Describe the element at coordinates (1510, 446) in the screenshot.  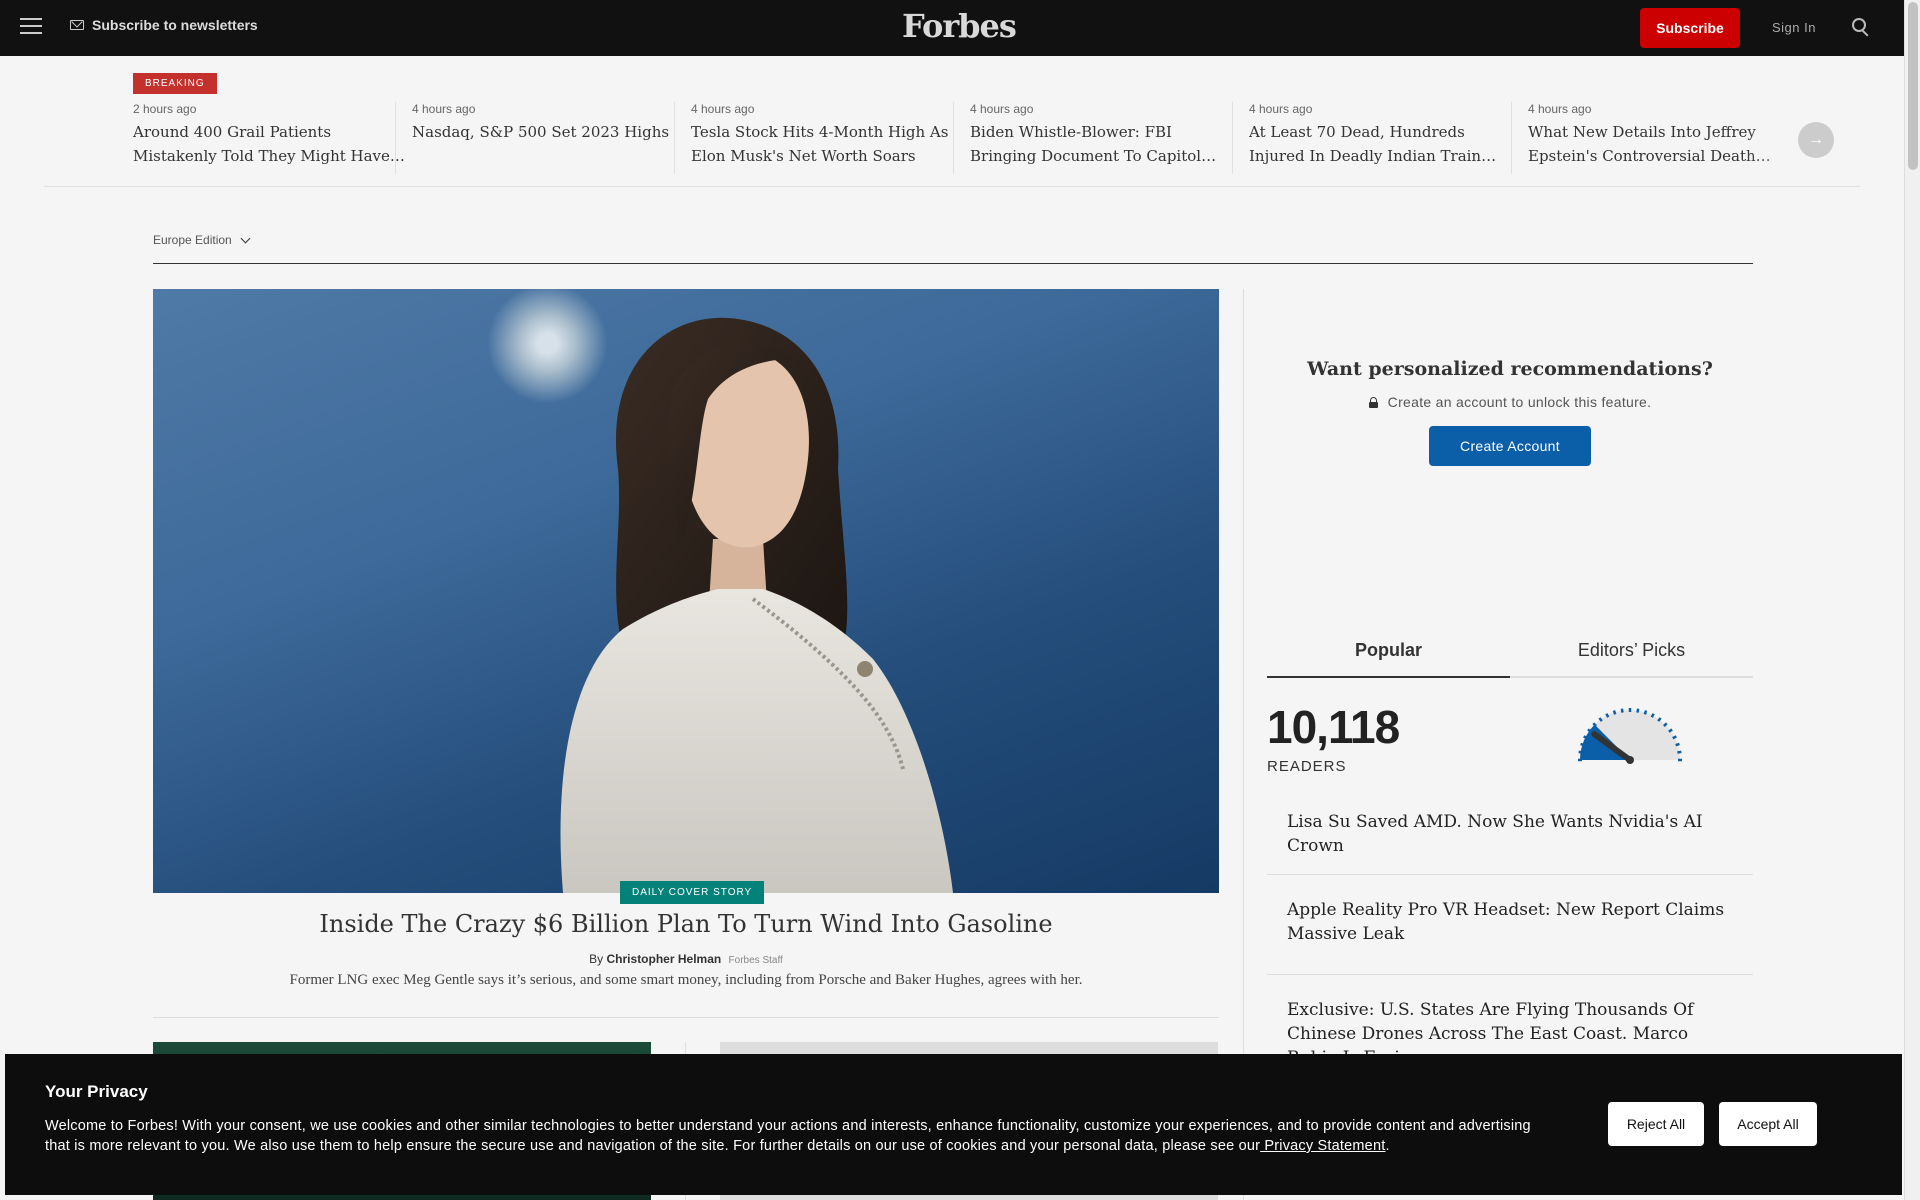
I see `create-account-button: Create Account` at that location.